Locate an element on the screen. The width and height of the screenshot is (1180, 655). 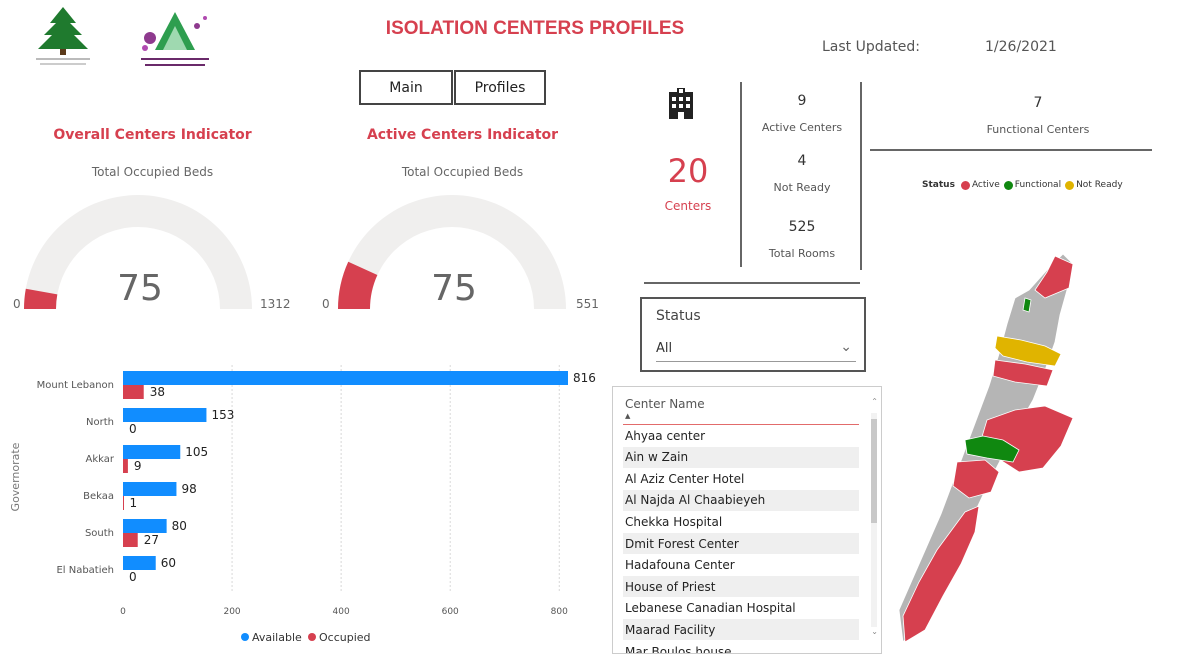
not-ready-label: Not Ready is located at coordinates (802, 187).